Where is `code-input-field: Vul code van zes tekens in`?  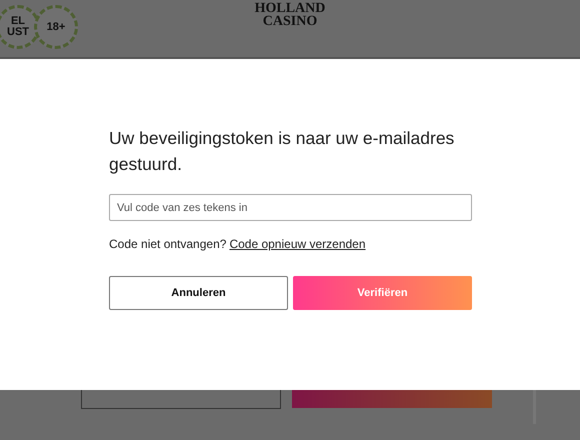 code-input-field: Vul code van zes tekens in is located at coordinates (290, 207).